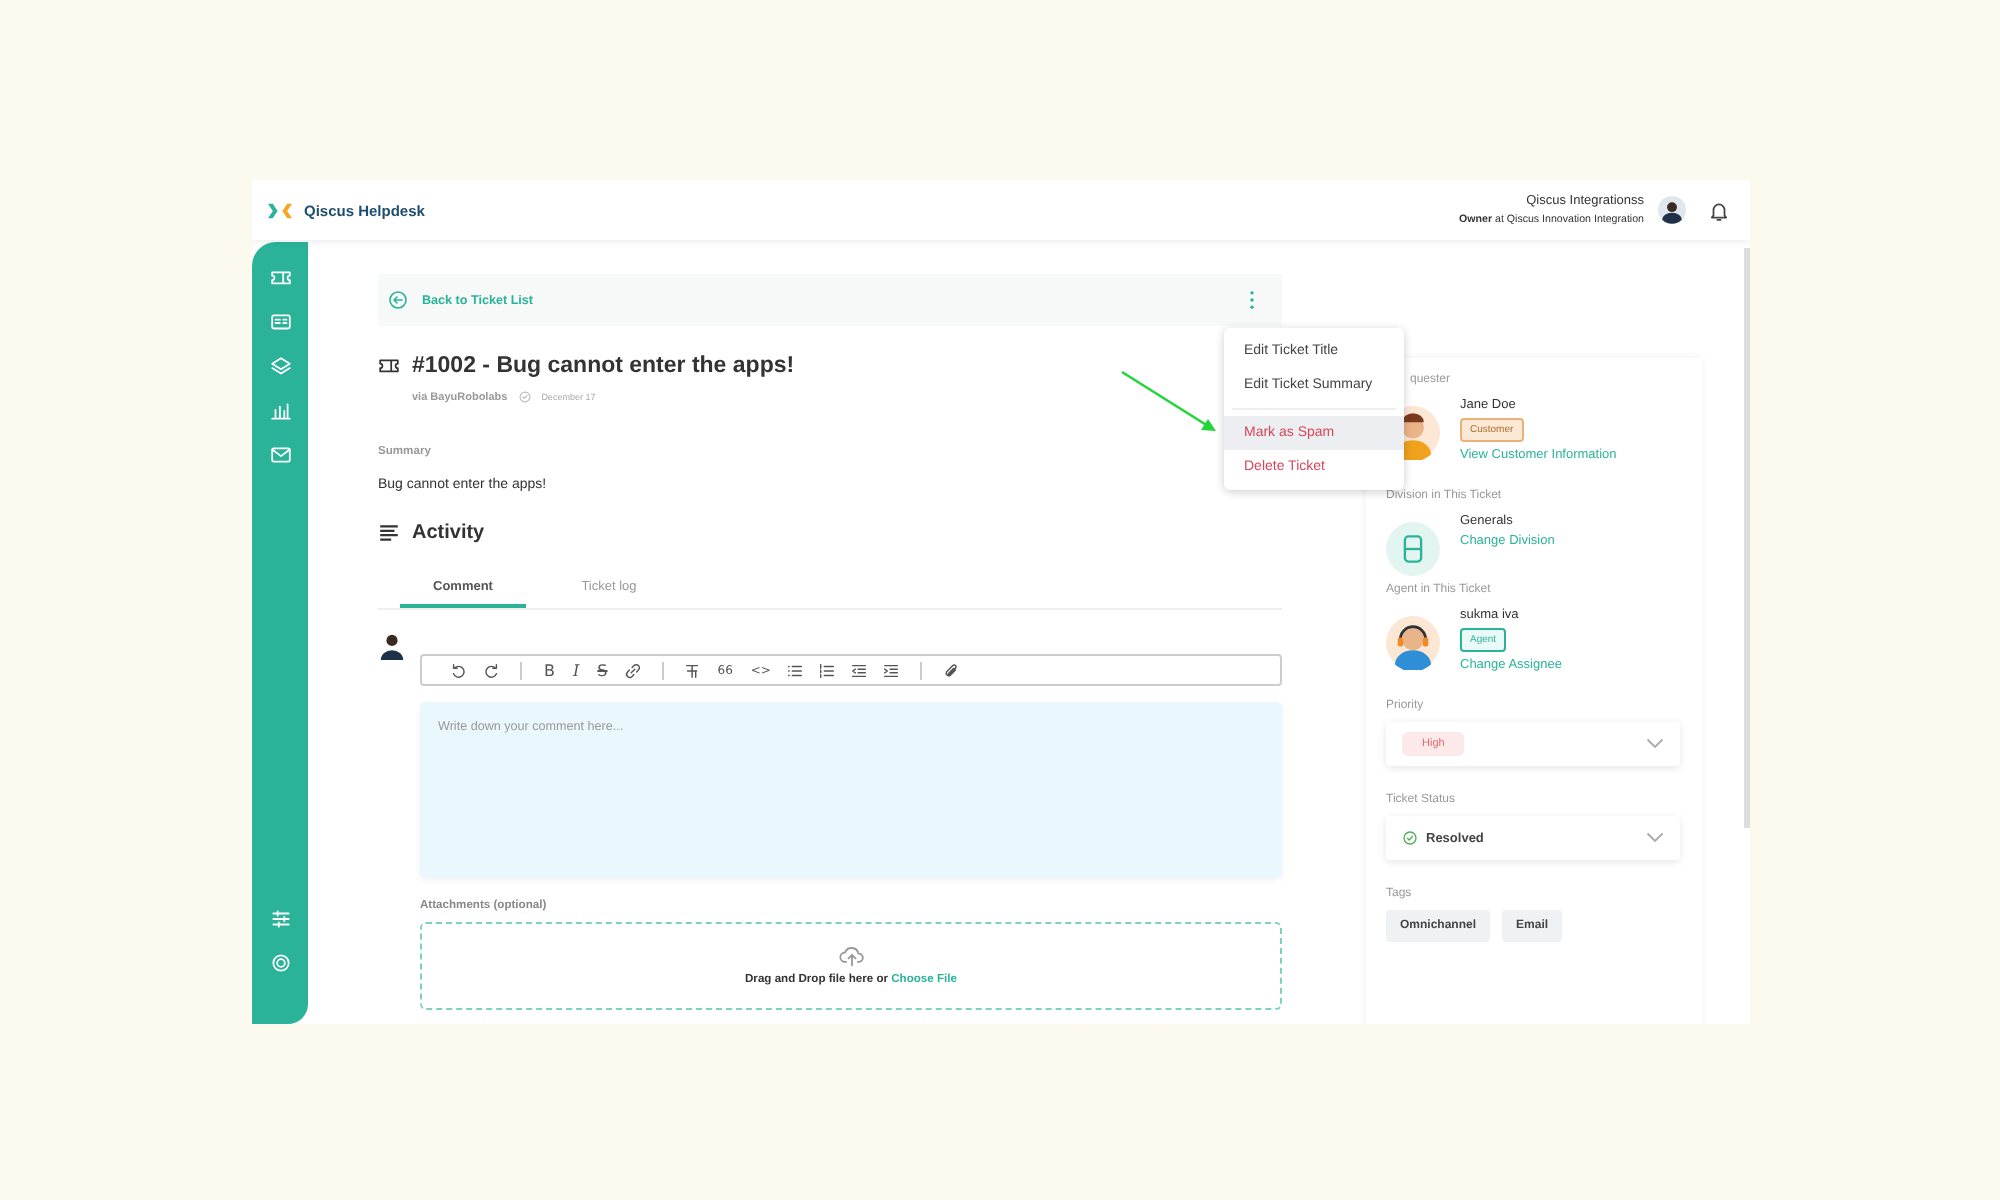 The height and width of the screenshot is (1200, 2000). What do you see at coordinates (389, 533) in the screenshot?
I see `text-lines-icon` at bounding box center [389, 533].